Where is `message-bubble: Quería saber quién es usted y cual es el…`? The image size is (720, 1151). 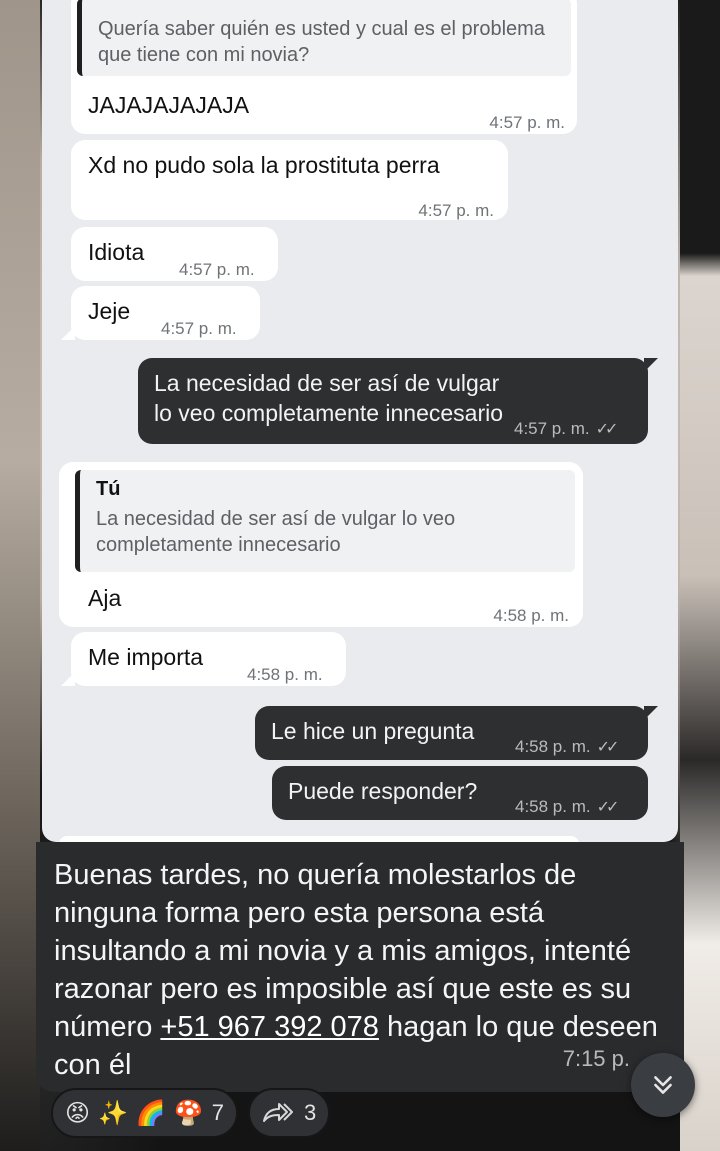 message-bubble: Quería saber quién es usted y cual es el… is located at coordinates (324, 67).